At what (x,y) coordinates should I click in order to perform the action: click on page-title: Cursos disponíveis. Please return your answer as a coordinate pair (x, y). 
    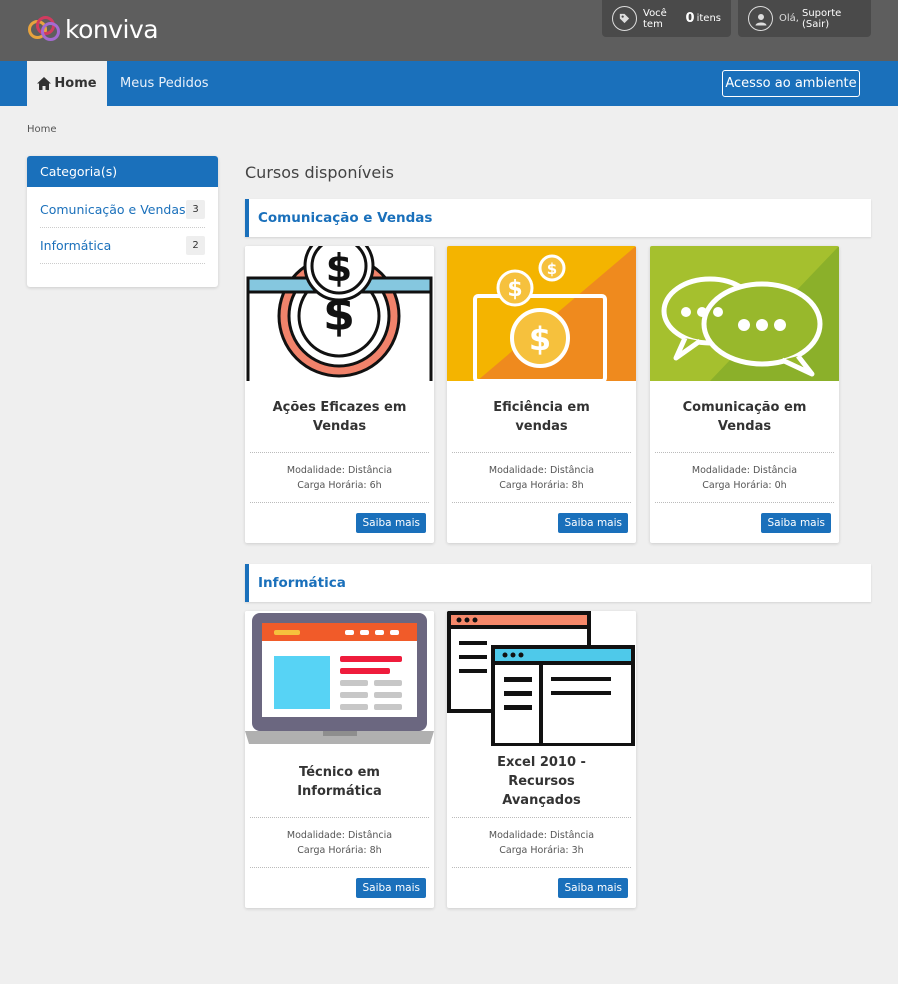
    Looking at the image, I should click on (319, 172).